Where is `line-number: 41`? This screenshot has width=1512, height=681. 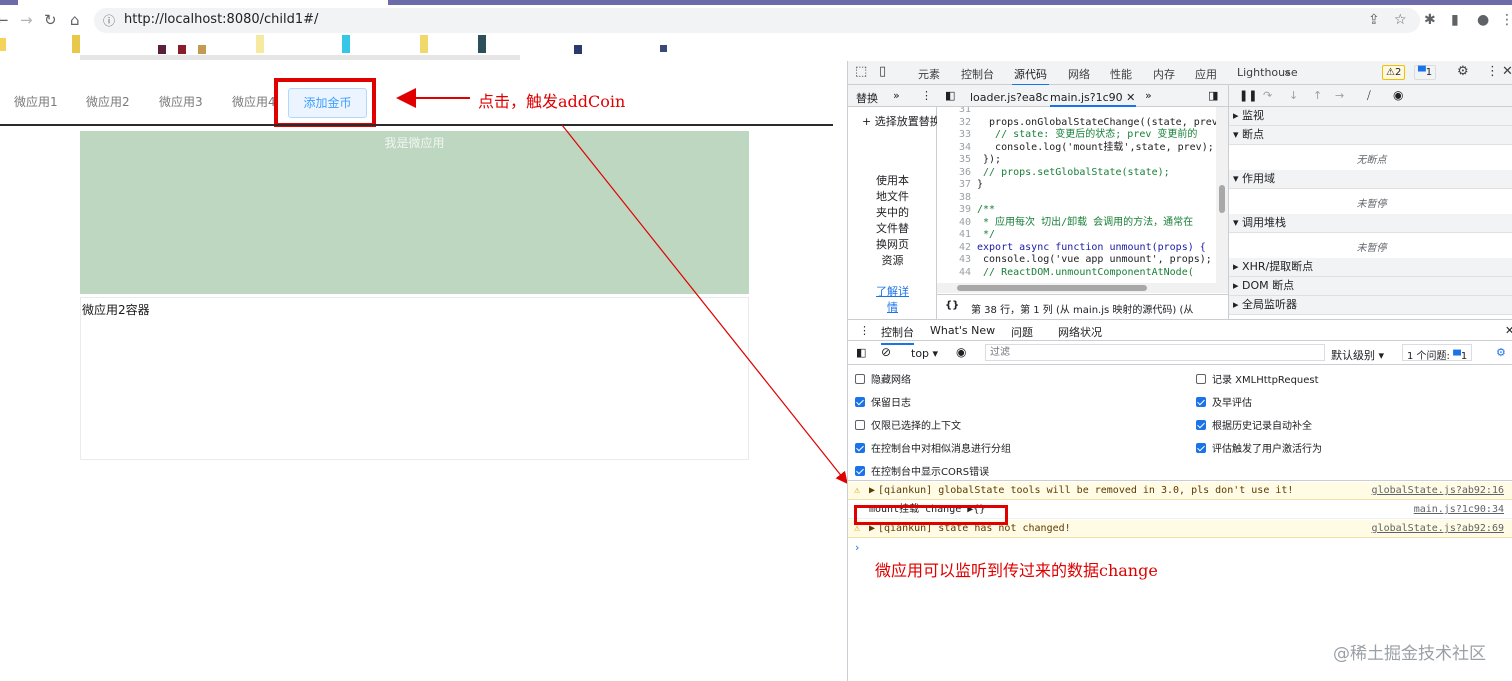
line-number: 41 is located at coordinates (954, 234).